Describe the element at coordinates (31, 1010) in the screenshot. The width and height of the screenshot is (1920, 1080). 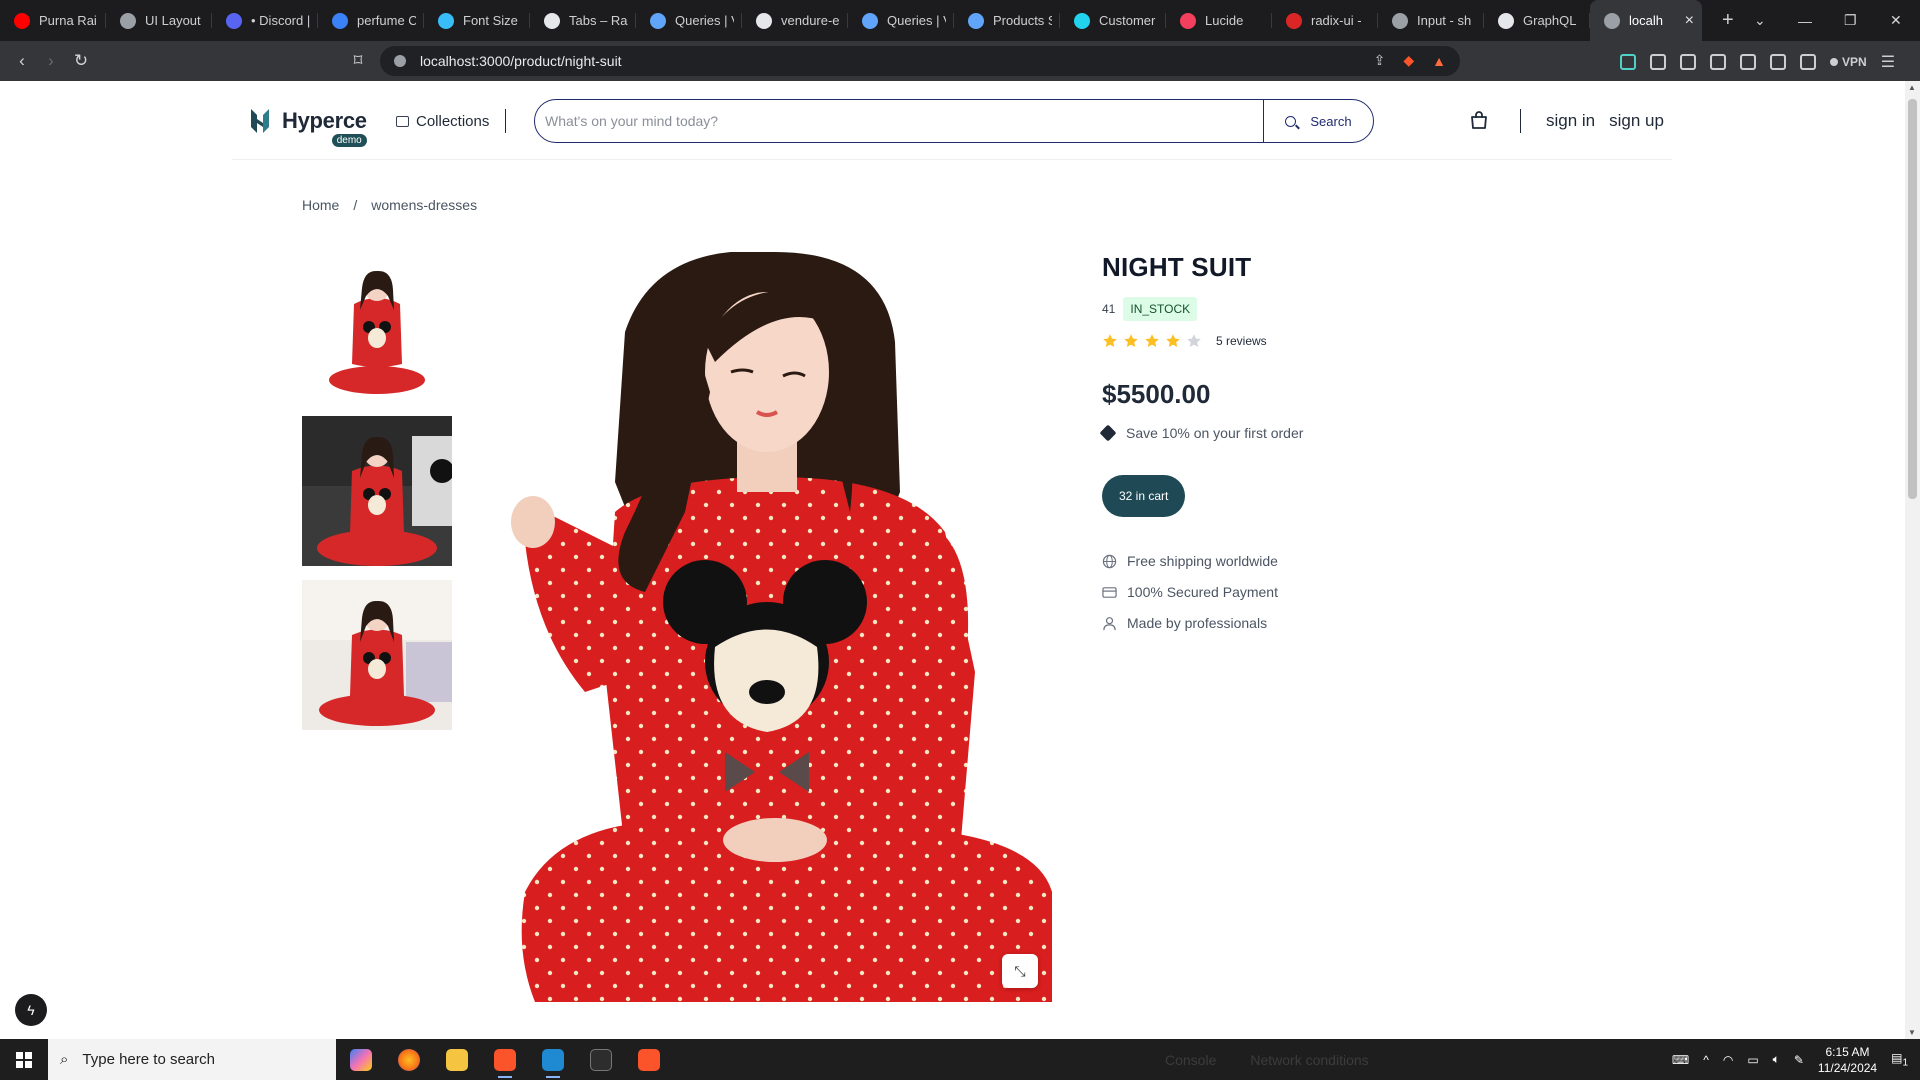
I see `dev-tools-bolt-button: ϟ` at that location.